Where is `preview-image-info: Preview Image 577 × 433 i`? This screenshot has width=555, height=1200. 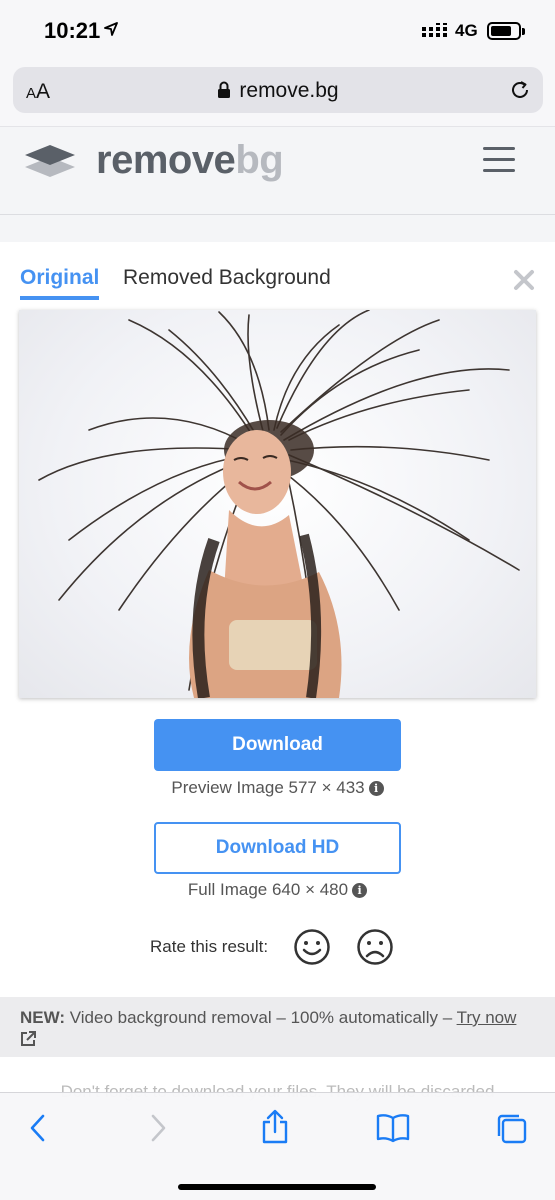 preview-image-info: Preview Image 577 × 433 i is located at coordinates (277, 788).